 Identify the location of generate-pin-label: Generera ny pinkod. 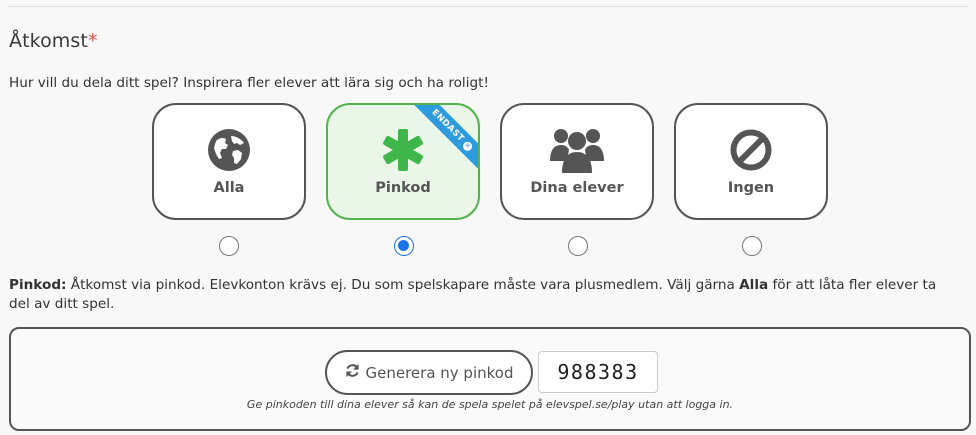
(439, 372).